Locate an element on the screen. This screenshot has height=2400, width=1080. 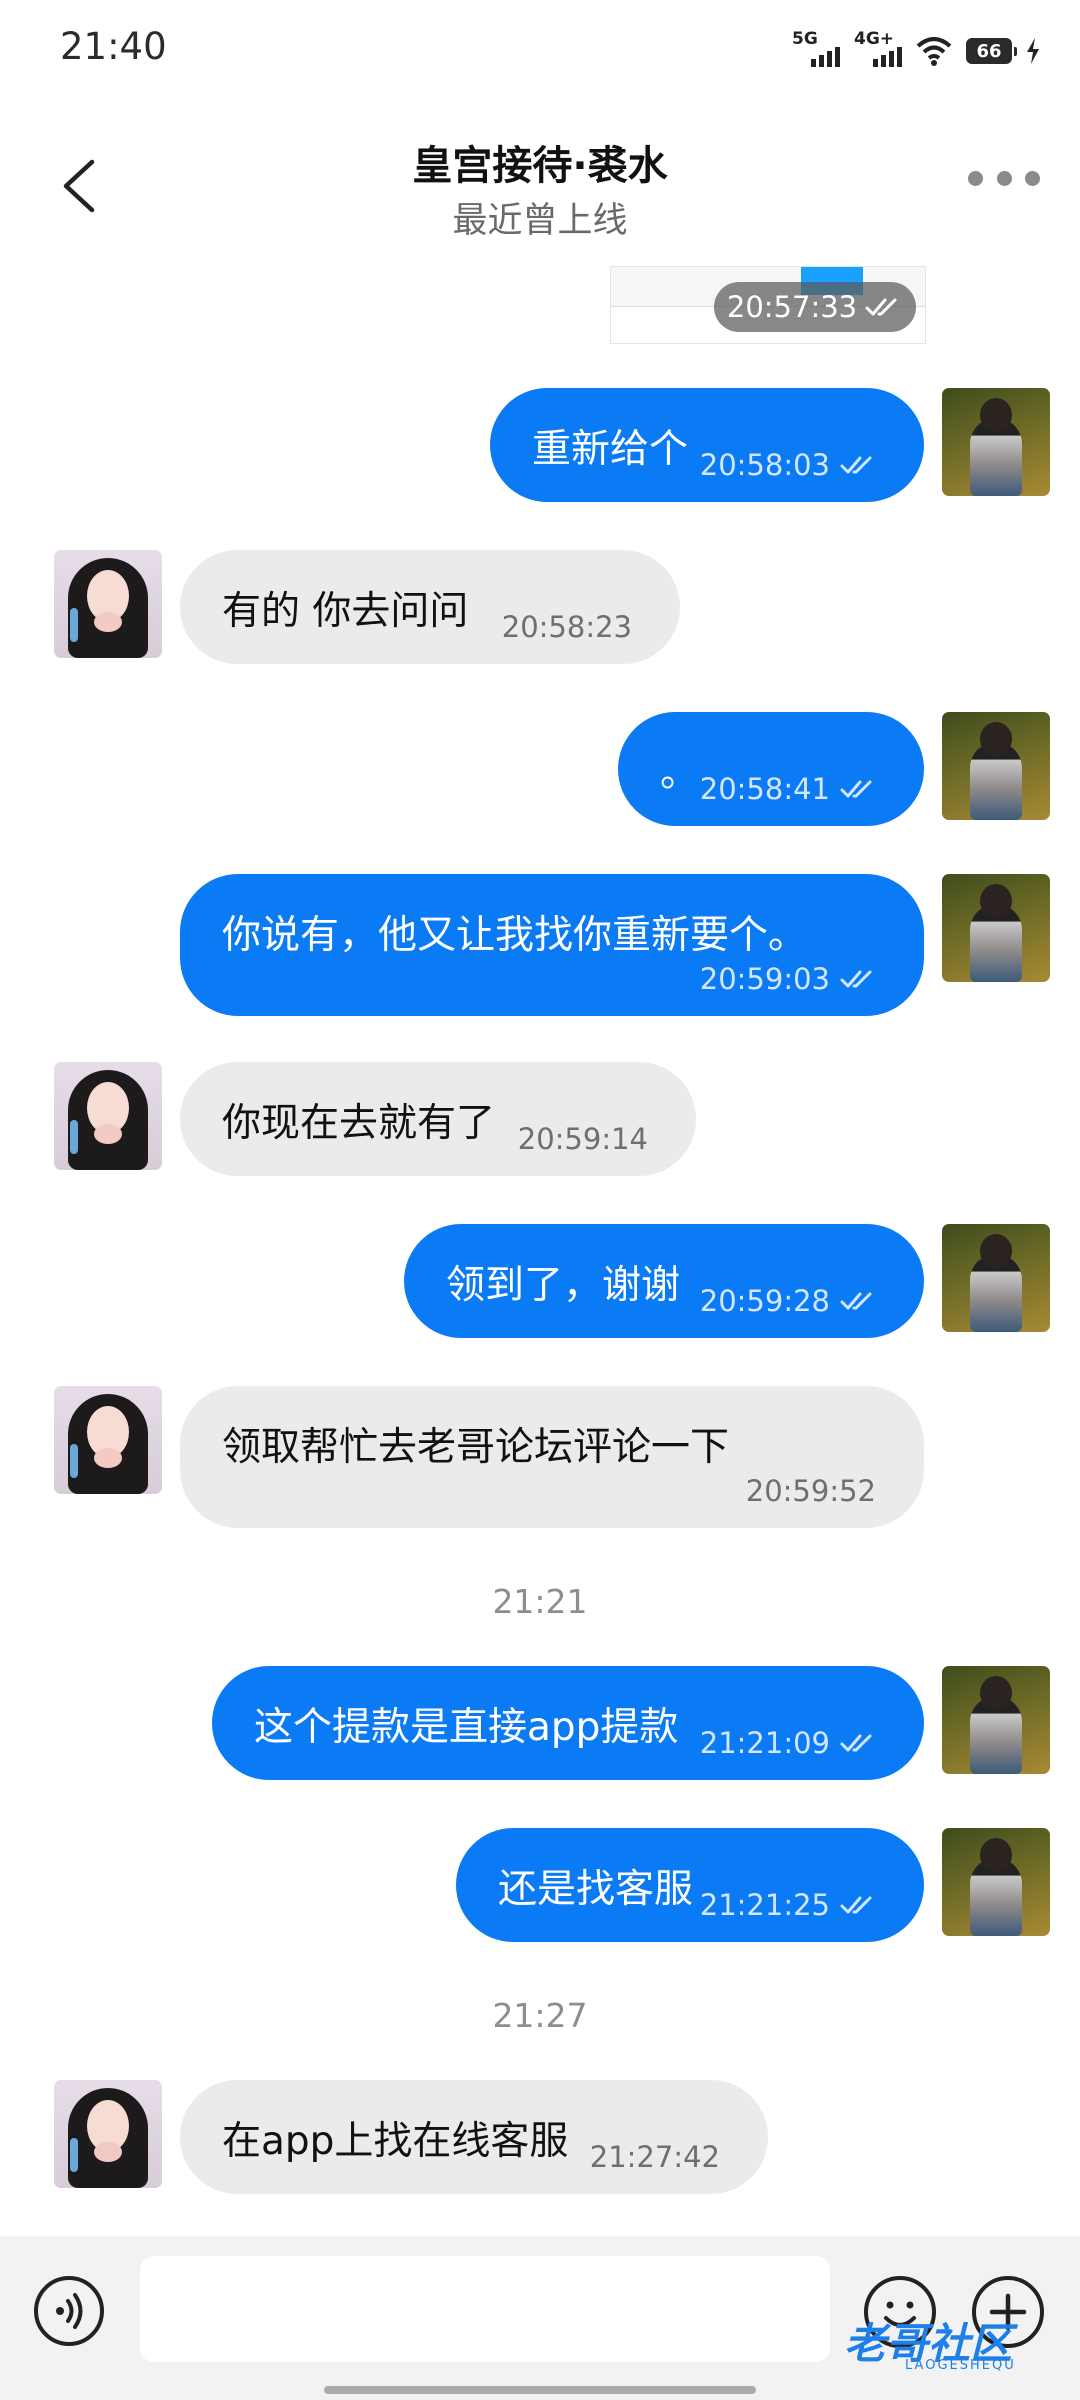
voice-input-button is located at coordinates (69, 2311).